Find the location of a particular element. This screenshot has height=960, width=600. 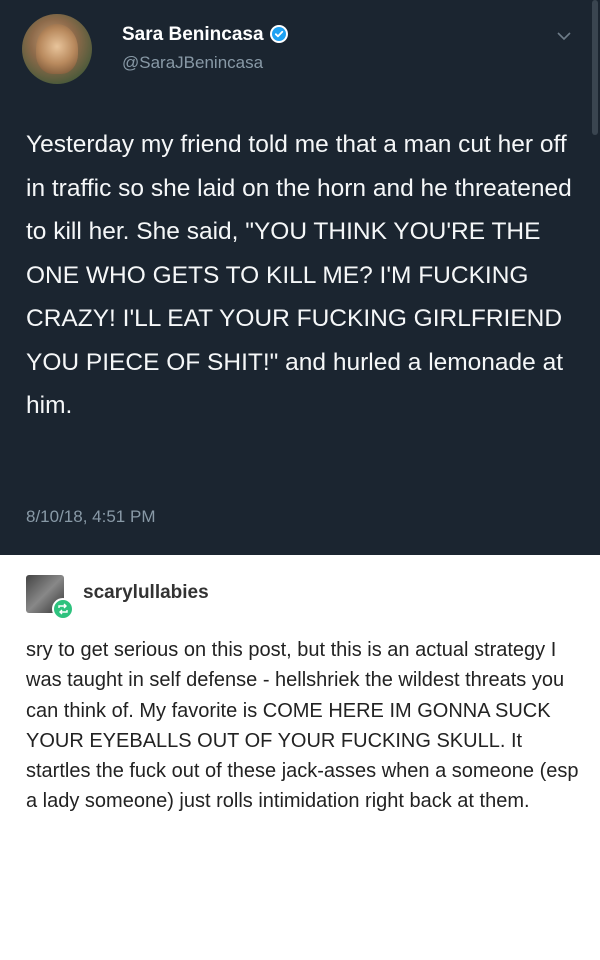

avatar is located at coordinates (57, 49).